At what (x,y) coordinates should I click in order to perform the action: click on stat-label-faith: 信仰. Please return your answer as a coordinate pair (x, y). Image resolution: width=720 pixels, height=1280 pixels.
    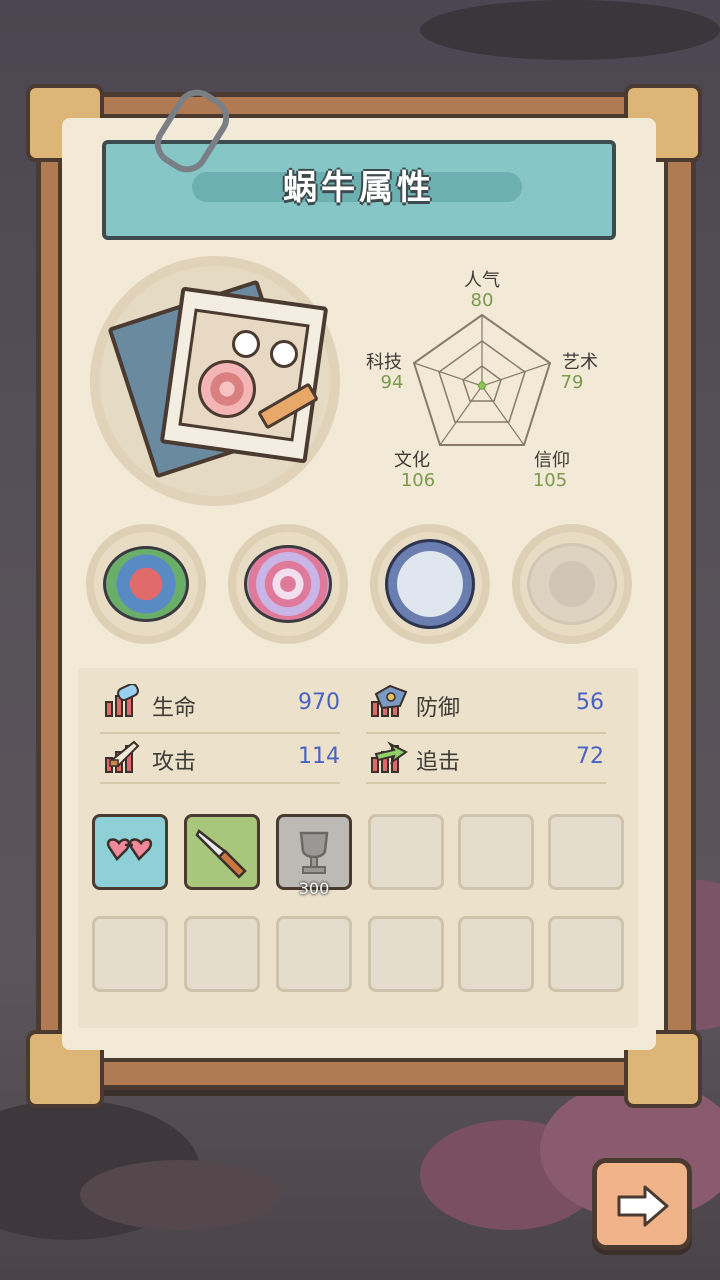
    Looking at the image, I should click on (552, 460).